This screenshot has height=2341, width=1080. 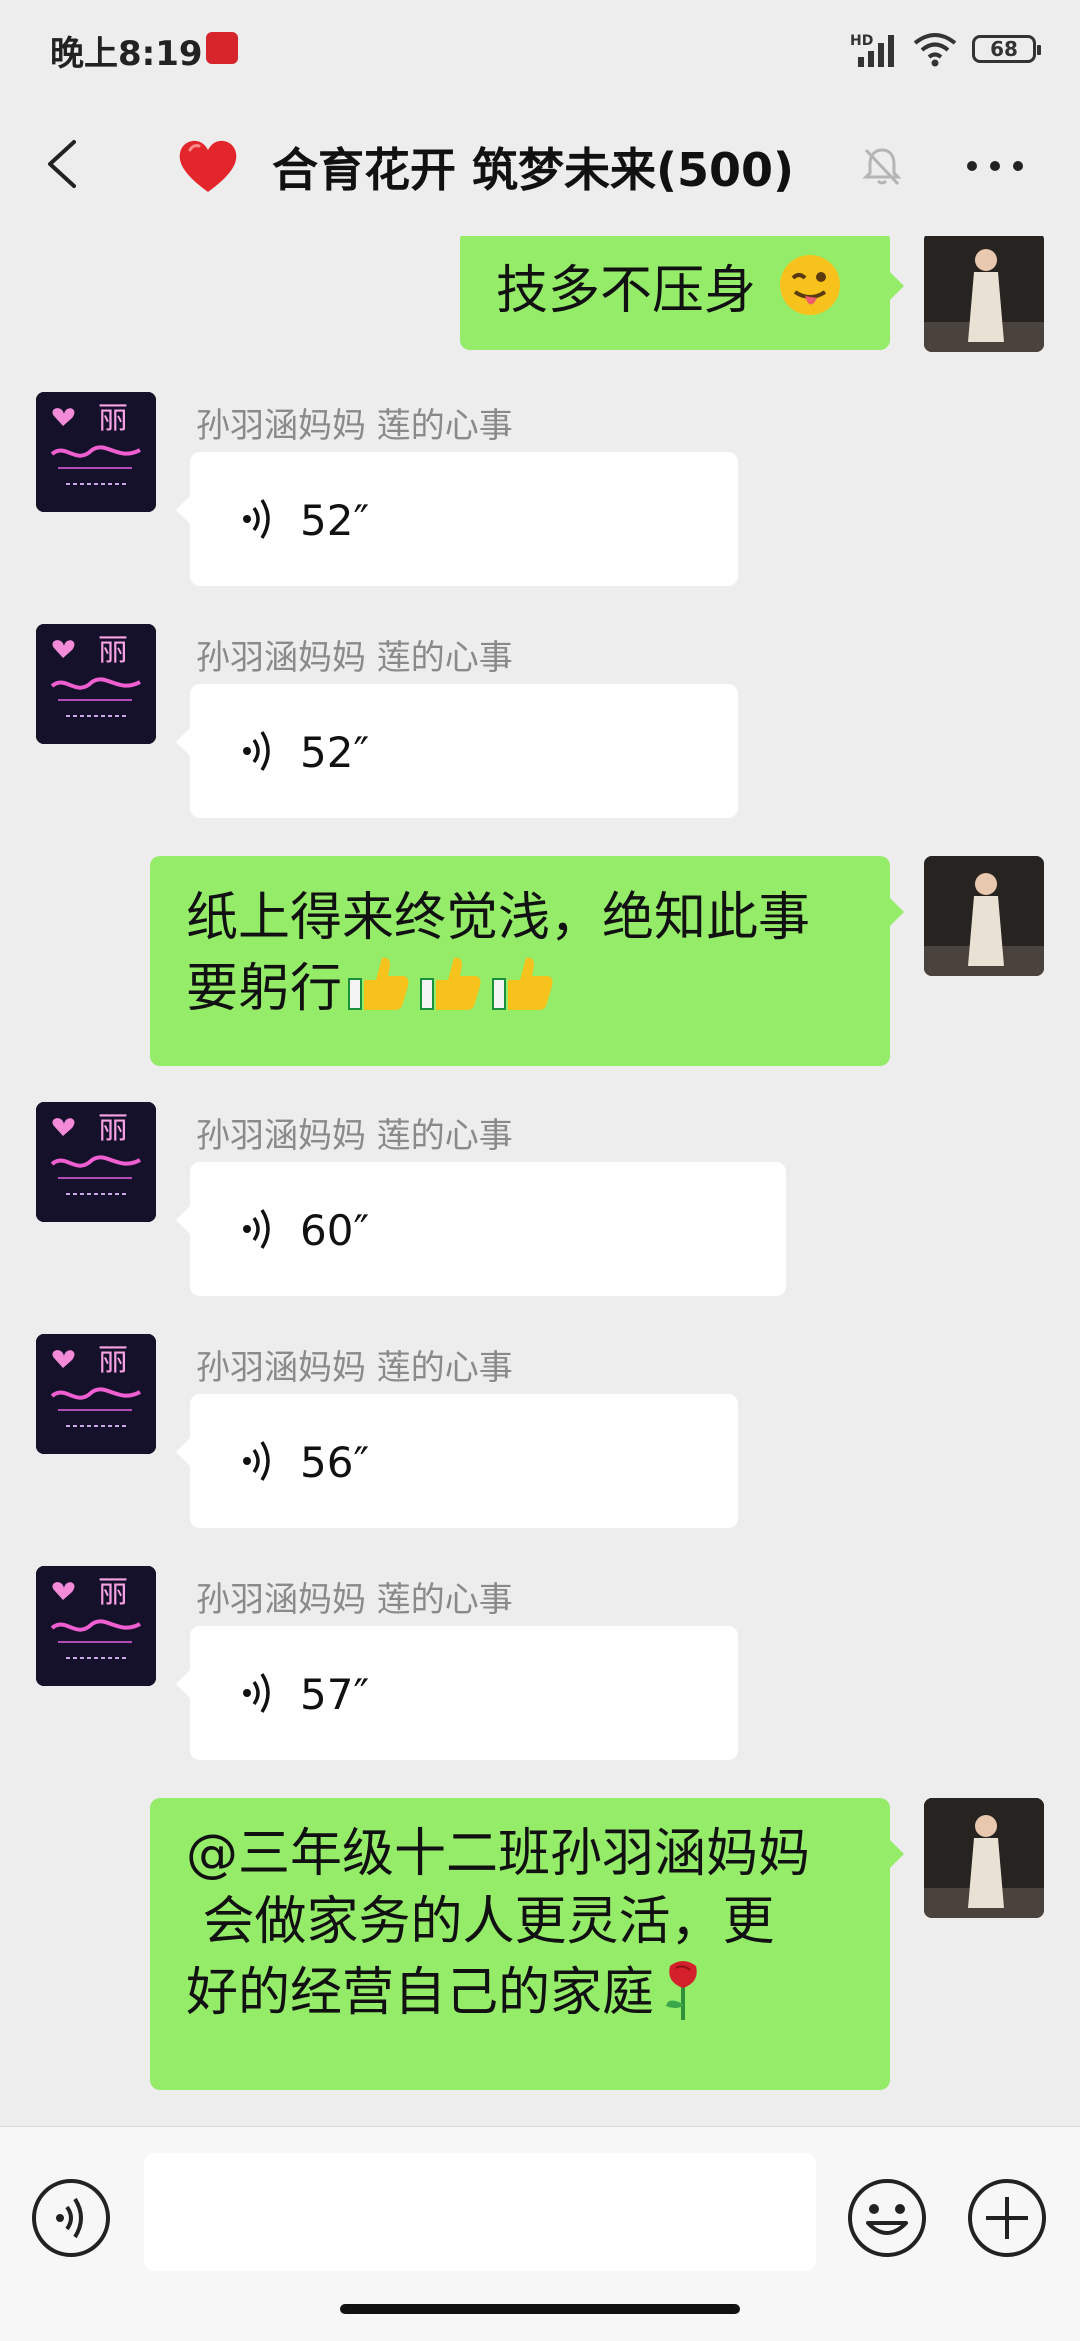 What do you see at coordinates (681, 1990) in the screenshot?
I see `rose-emoji` at bounding box center [681, 1990].